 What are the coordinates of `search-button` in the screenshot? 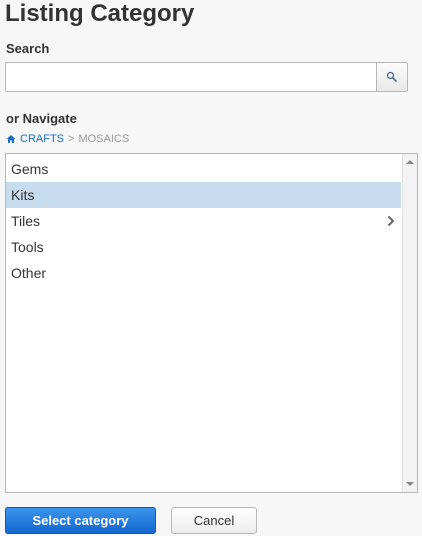 It's located at (392, 77).